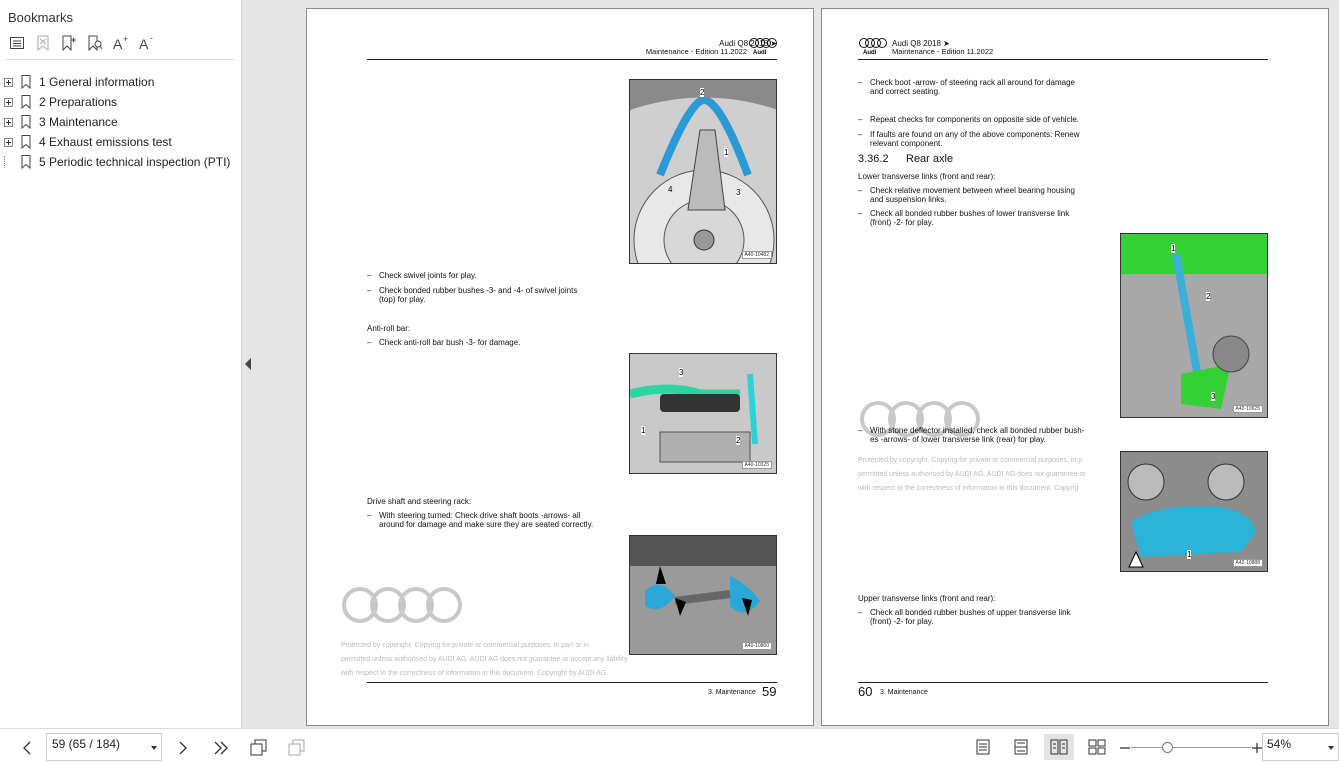  Describe the element at coordinates (402, 605) in the screenshot. I see `audi-watermark-rings` at that location.